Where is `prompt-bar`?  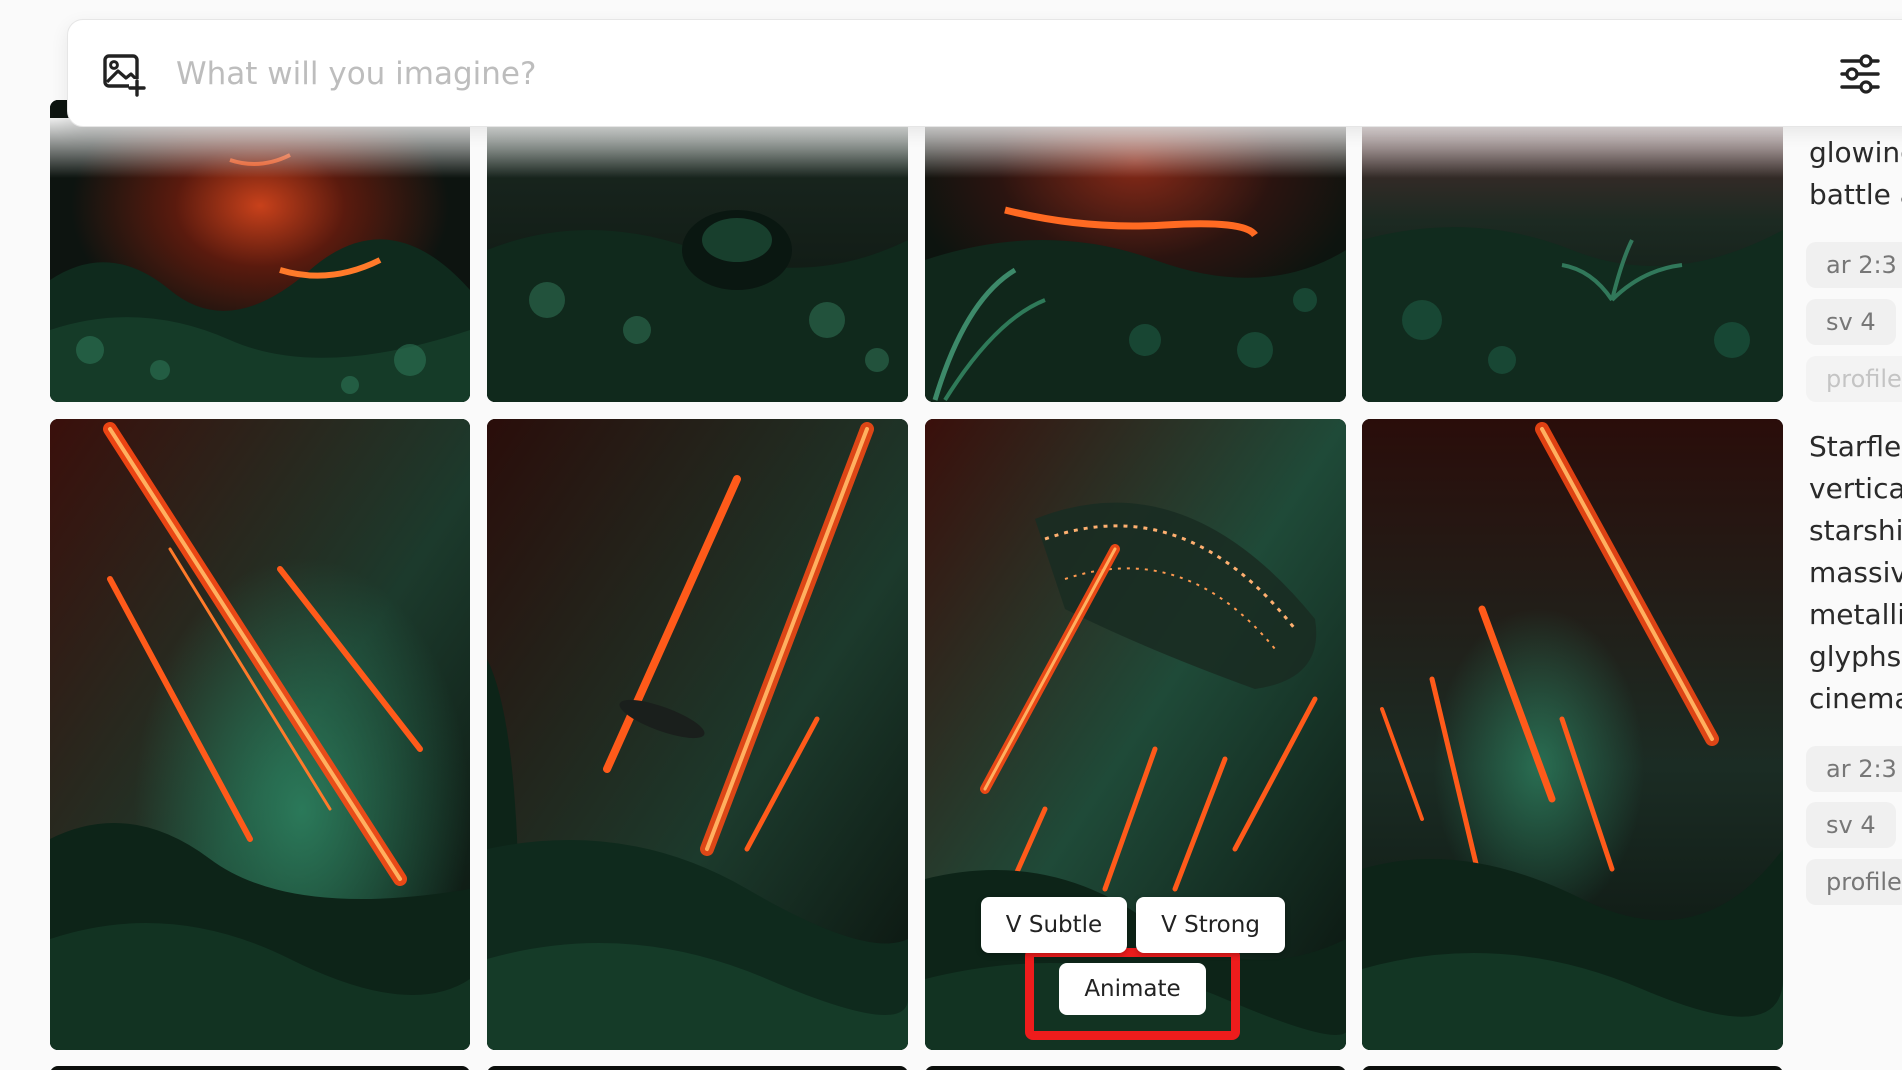
prompt-bar is located at coordinates (984, 73).